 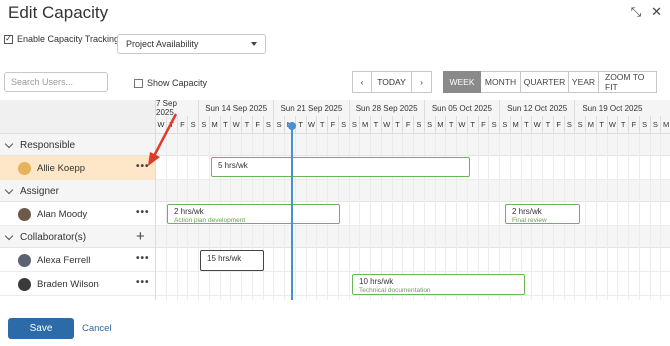 I want to click on annotation-arrow-icon, so click(x=163, y=139).